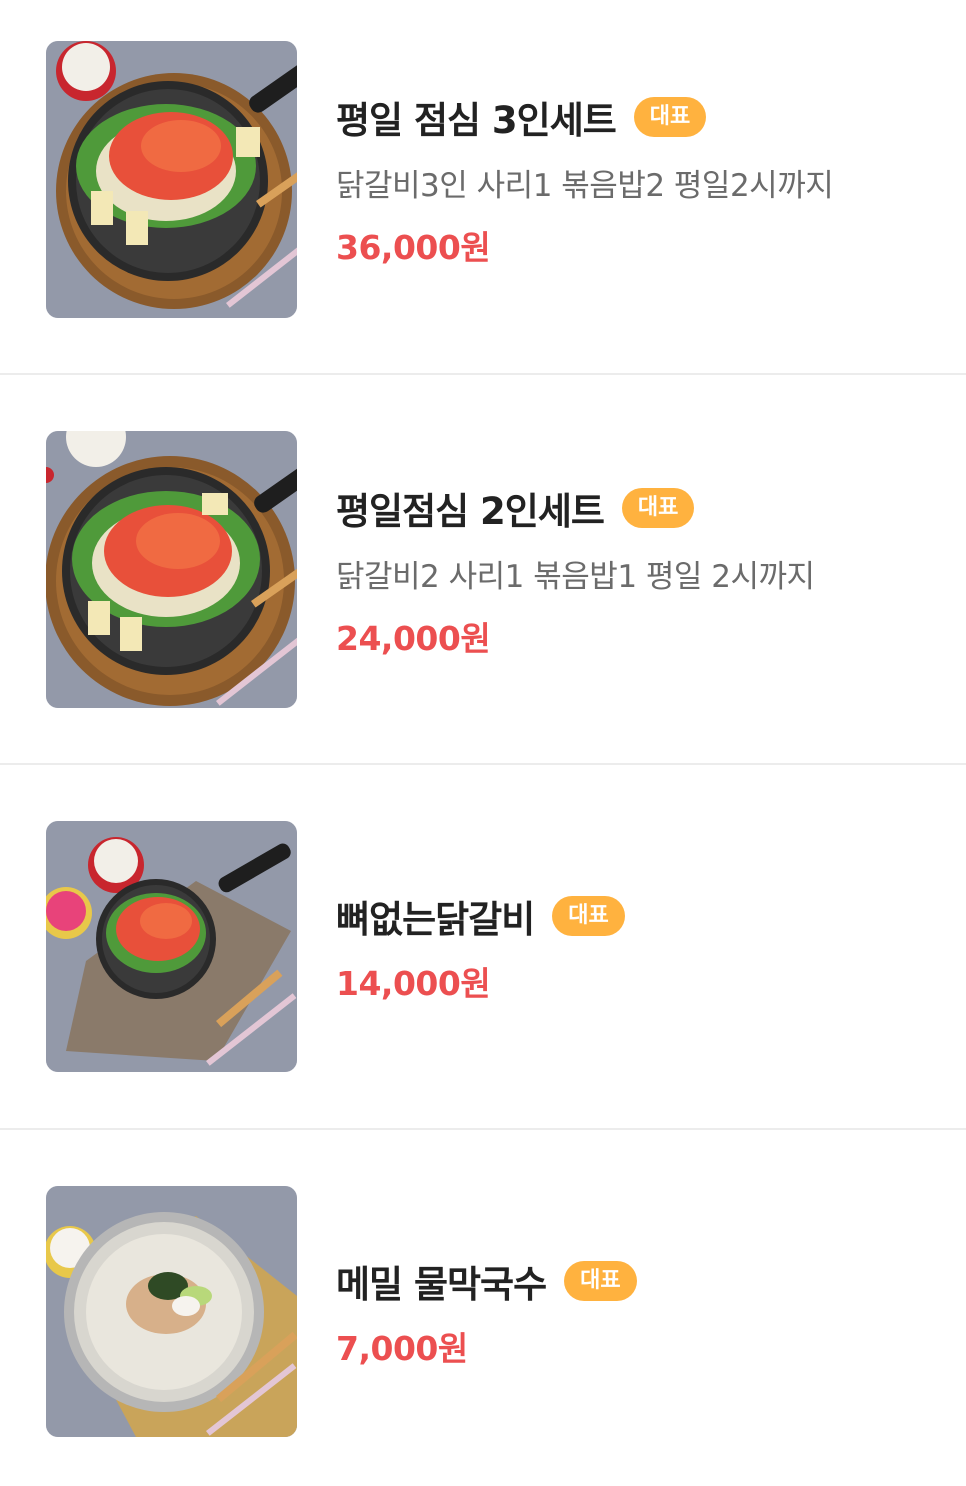 The height and width of the screenshot is (1486, 966). What do you see at coordinates (413, 638) in the screenshot?
I see `menu-item-price: 24,000원` at bounding box center [413, 638].